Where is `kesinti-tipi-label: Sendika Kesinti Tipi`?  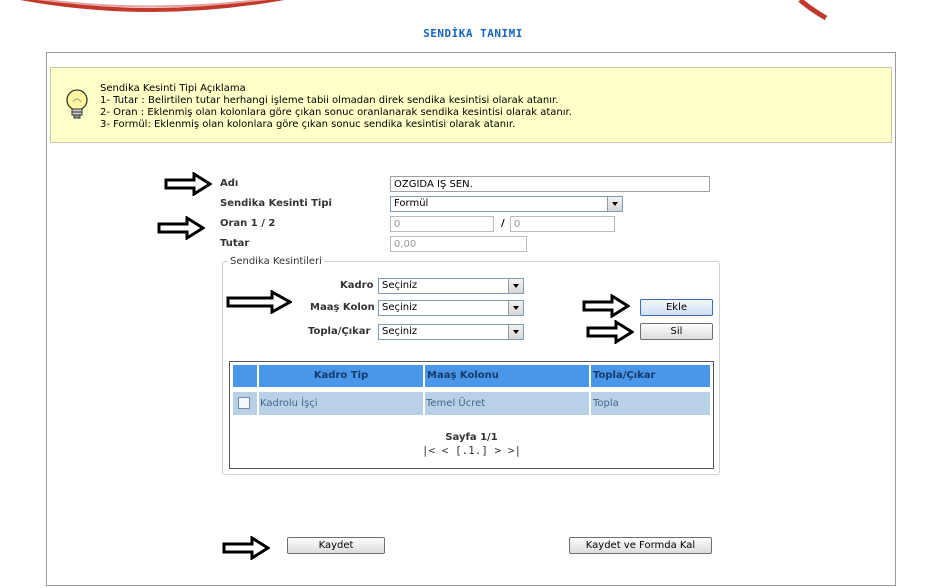 kesinti-tipi-label: Sendika Kesinti Tipi is located at coordinates (276, 203).